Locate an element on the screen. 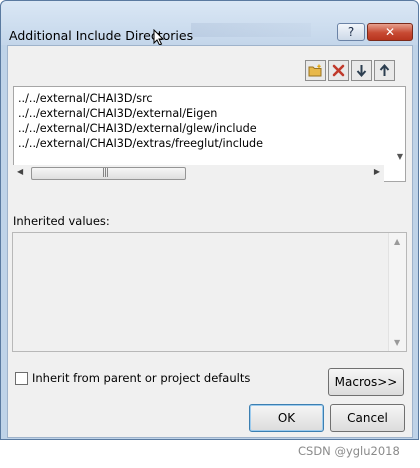 The width and height of the screenshot is (420, 468). folder-new-icon is located at coordinates (315, 70).